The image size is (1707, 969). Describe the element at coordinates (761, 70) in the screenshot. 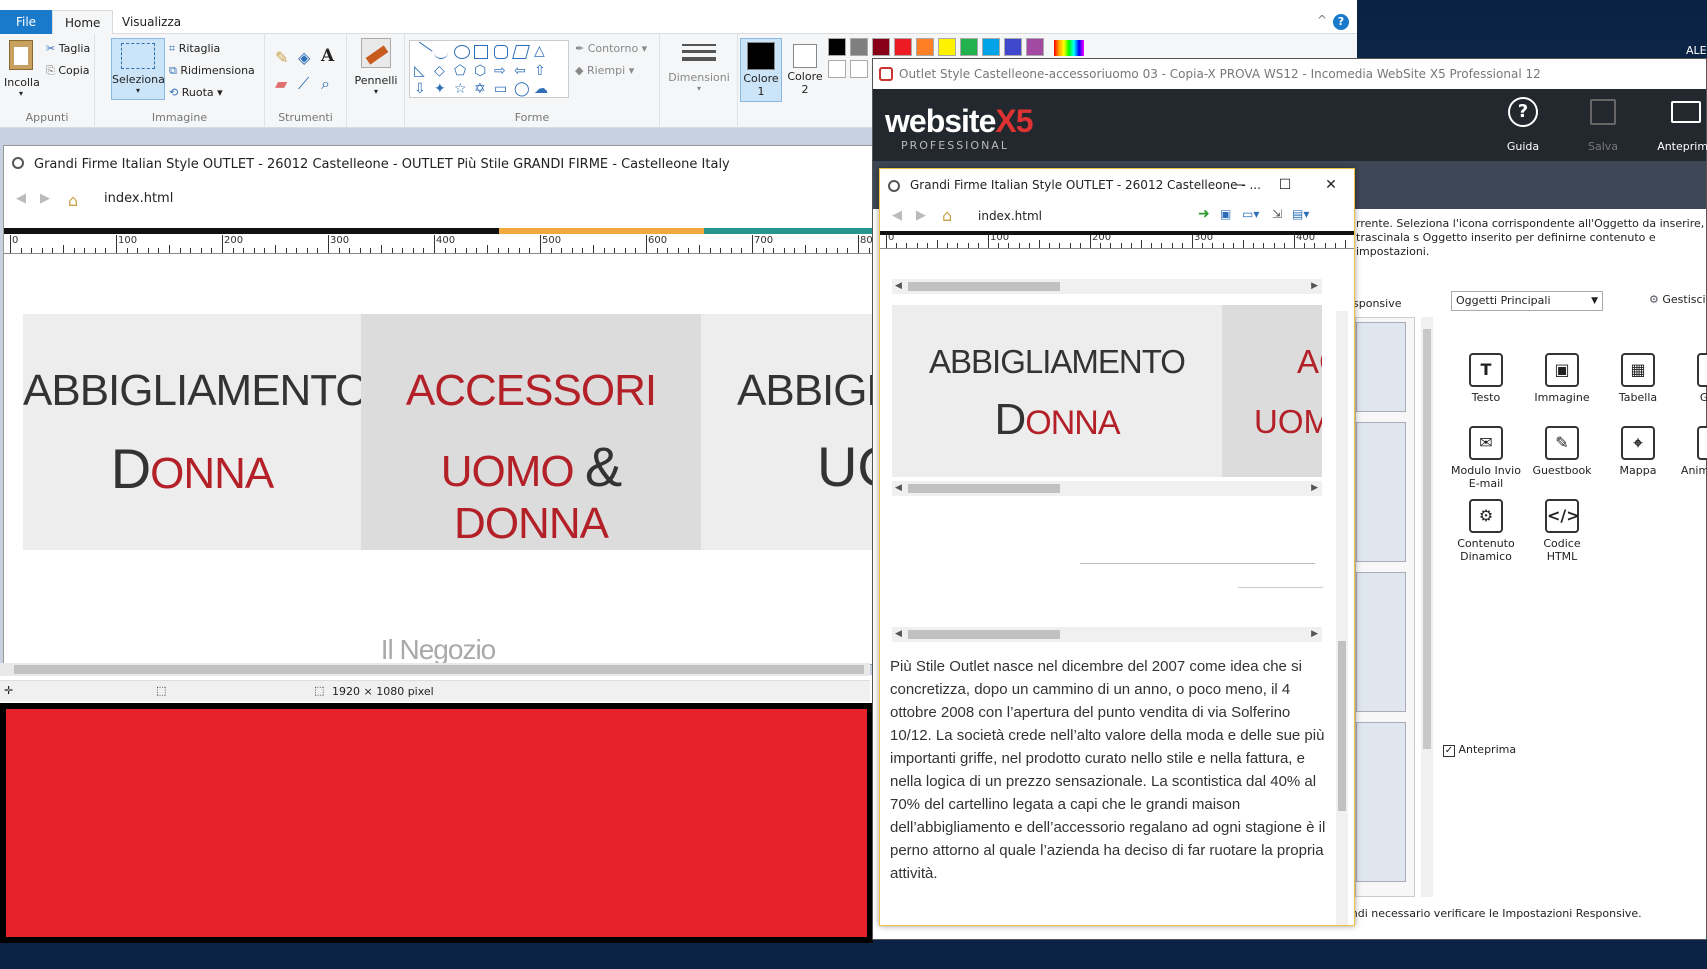

I see `color1-button: Colore 1` at that location.